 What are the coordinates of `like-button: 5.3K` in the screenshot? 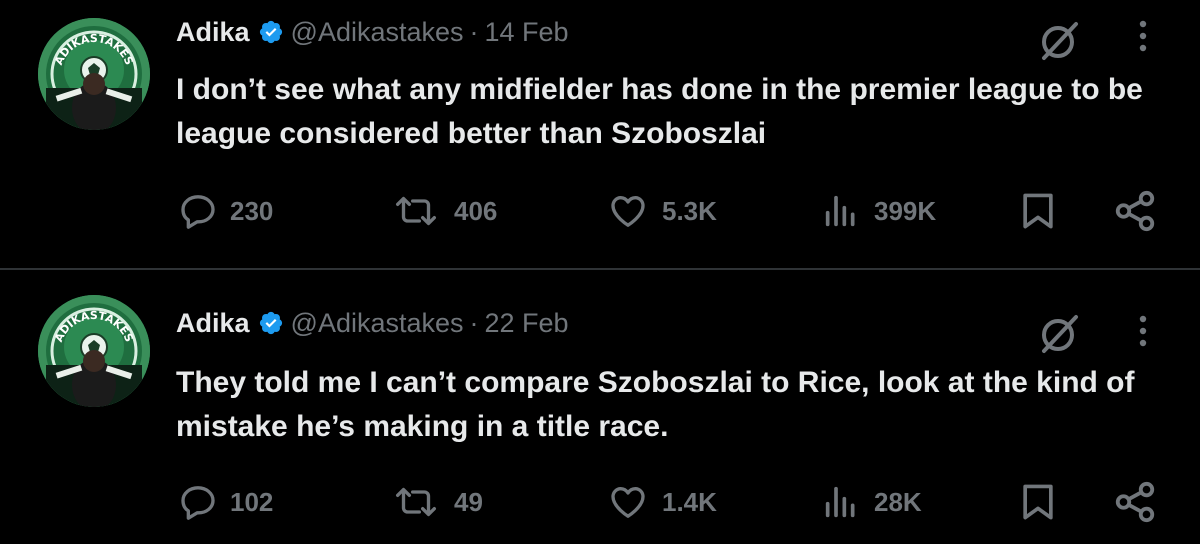 It's located at (661, 211).